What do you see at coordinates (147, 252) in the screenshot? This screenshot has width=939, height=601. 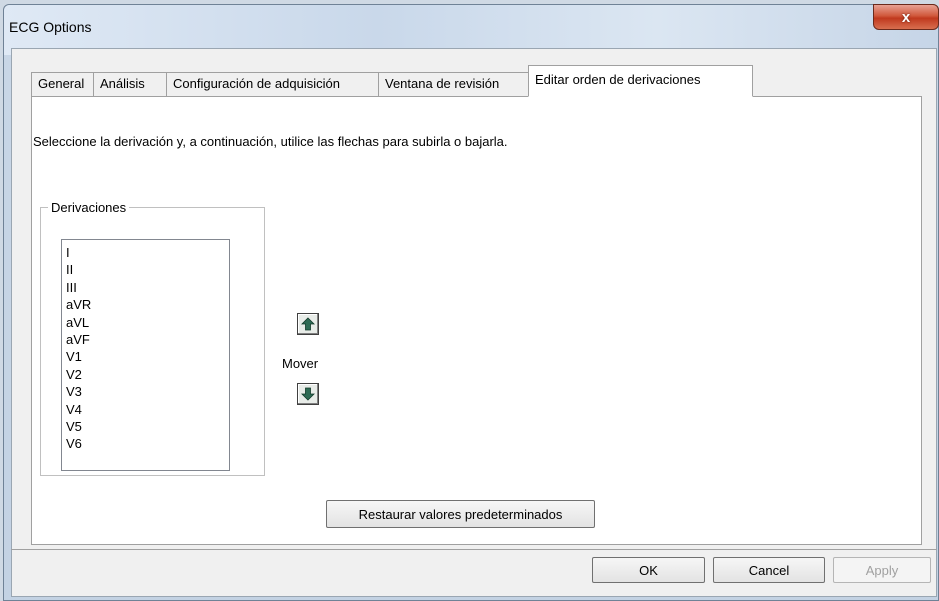 I see `list-item: I` at bounding box center [147, 252].